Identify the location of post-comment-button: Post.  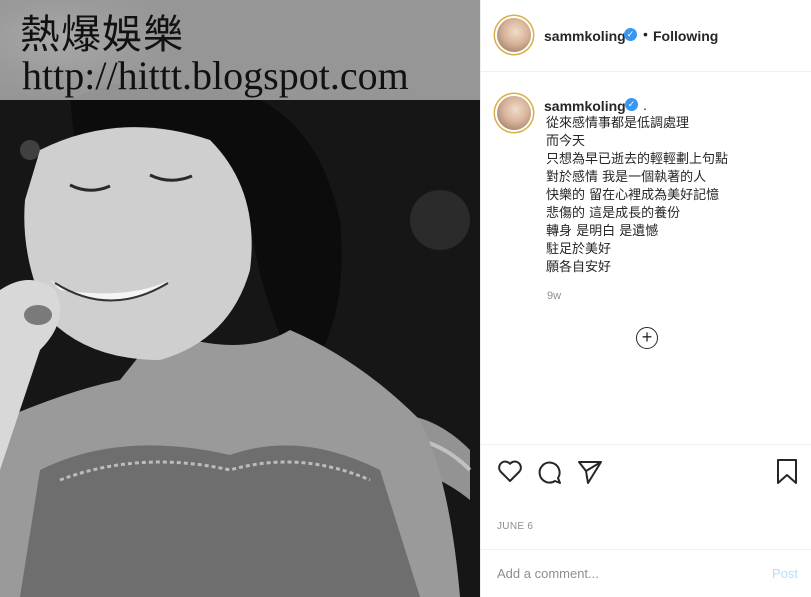
(785, 573).